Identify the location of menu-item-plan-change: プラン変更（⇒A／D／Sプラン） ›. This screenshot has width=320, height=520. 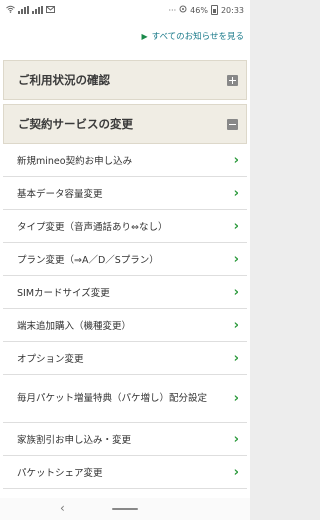
(125, 259).